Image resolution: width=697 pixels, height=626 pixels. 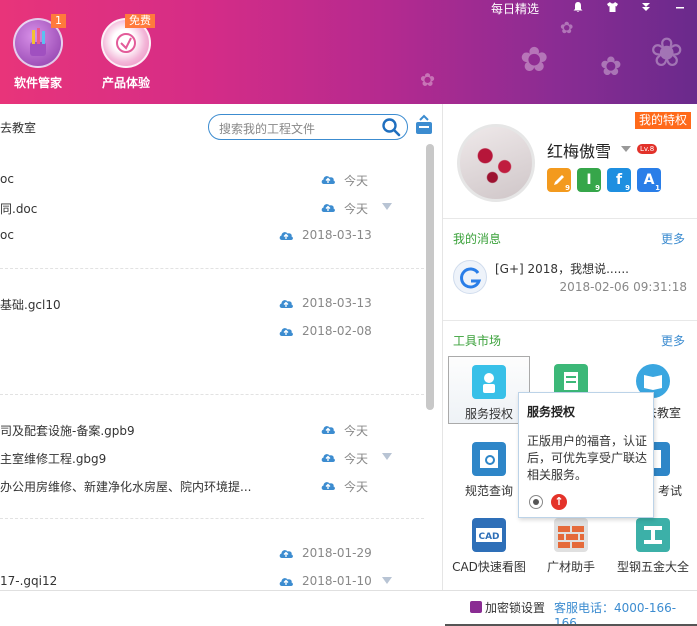 What do you see at coordinates (586, 455) in the screenshot?
I see `service-auth-tooltip: 服务授权 正版用户的福音，认证后，可优先享受广联达相关服务。 ↑` at bounding box center [586, 455].